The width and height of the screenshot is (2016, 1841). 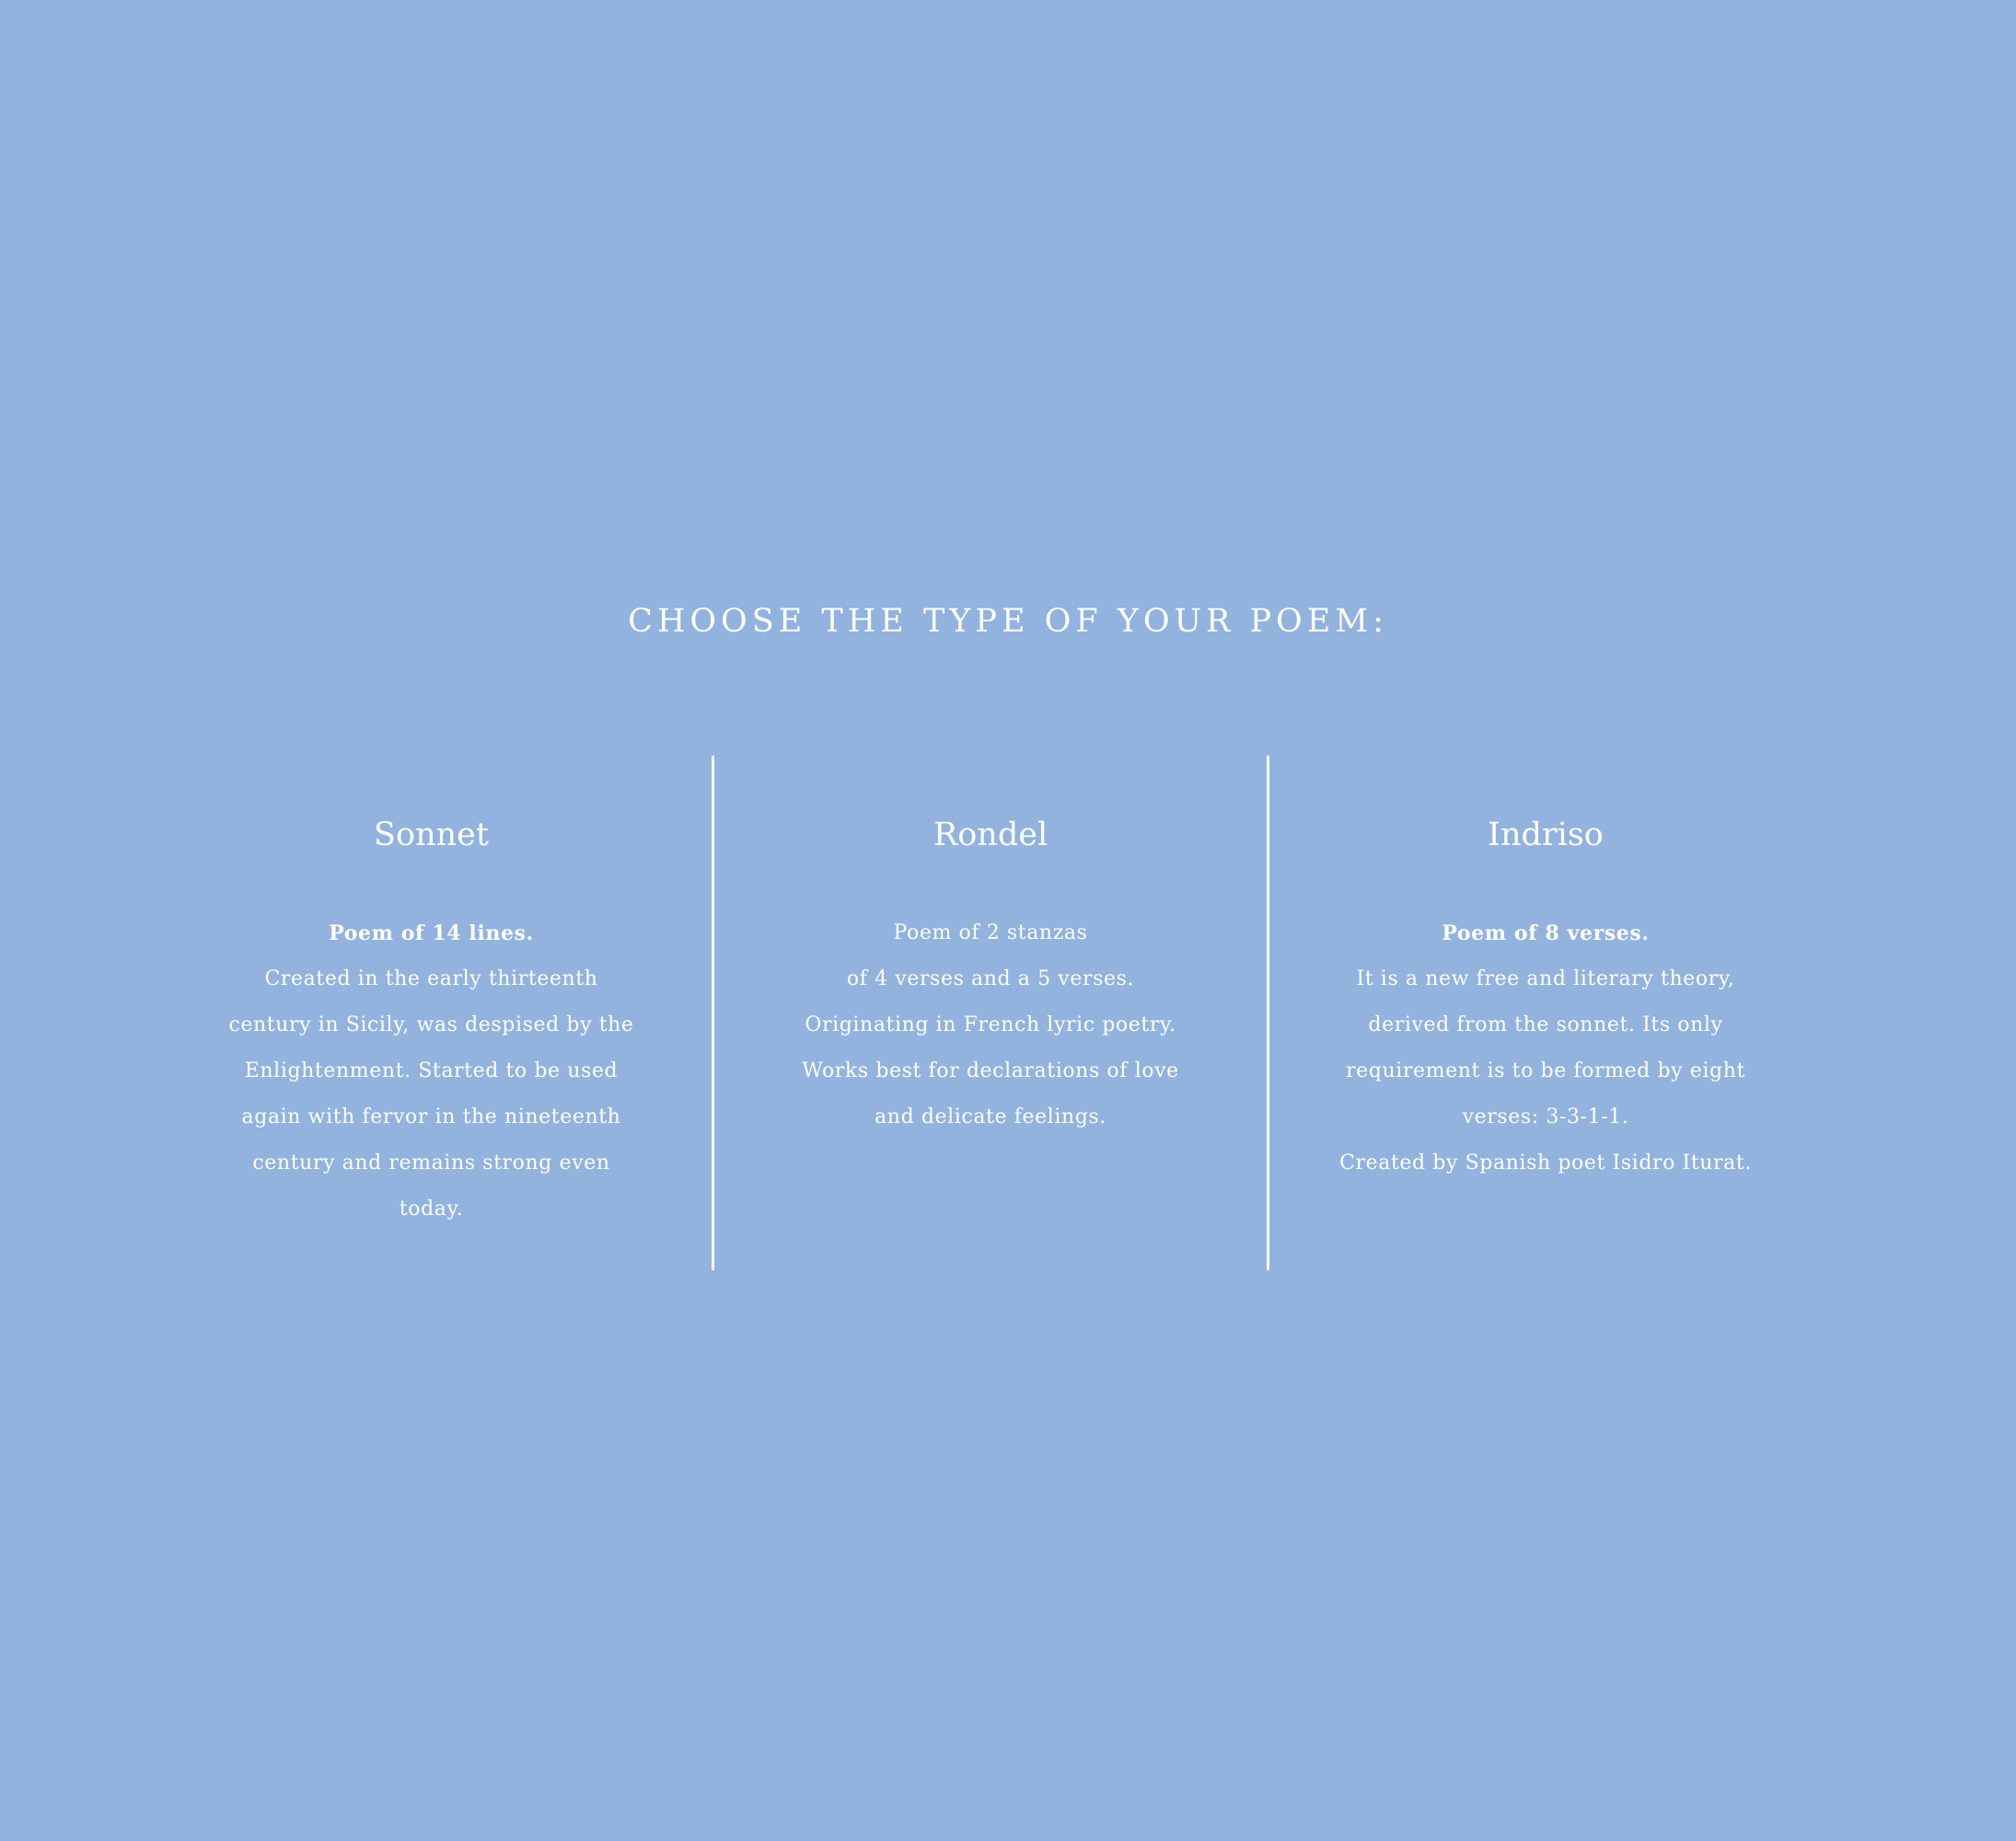 I want to click on description-line: Created in the early thirteenth, so click(x=431, y=978).